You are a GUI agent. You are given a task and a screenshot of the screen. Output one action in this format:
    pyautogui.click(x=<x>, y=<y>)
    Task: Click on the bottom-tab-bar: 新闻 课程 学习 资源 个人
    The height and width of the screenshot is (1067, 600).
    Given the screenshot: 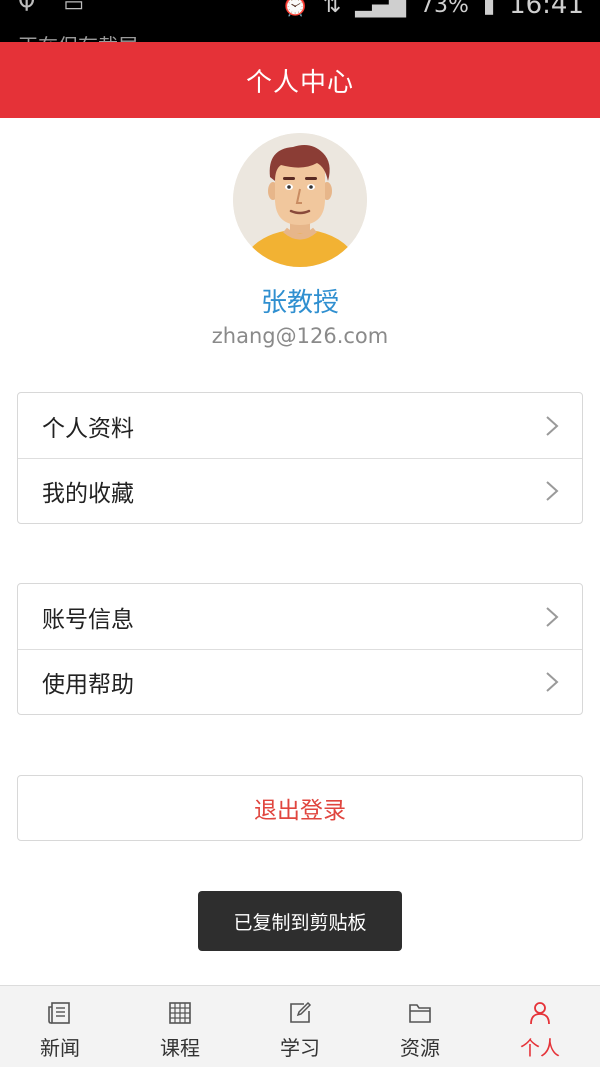 What is the action you would take?
    pyautogui.click(x=300, y=1026)
    